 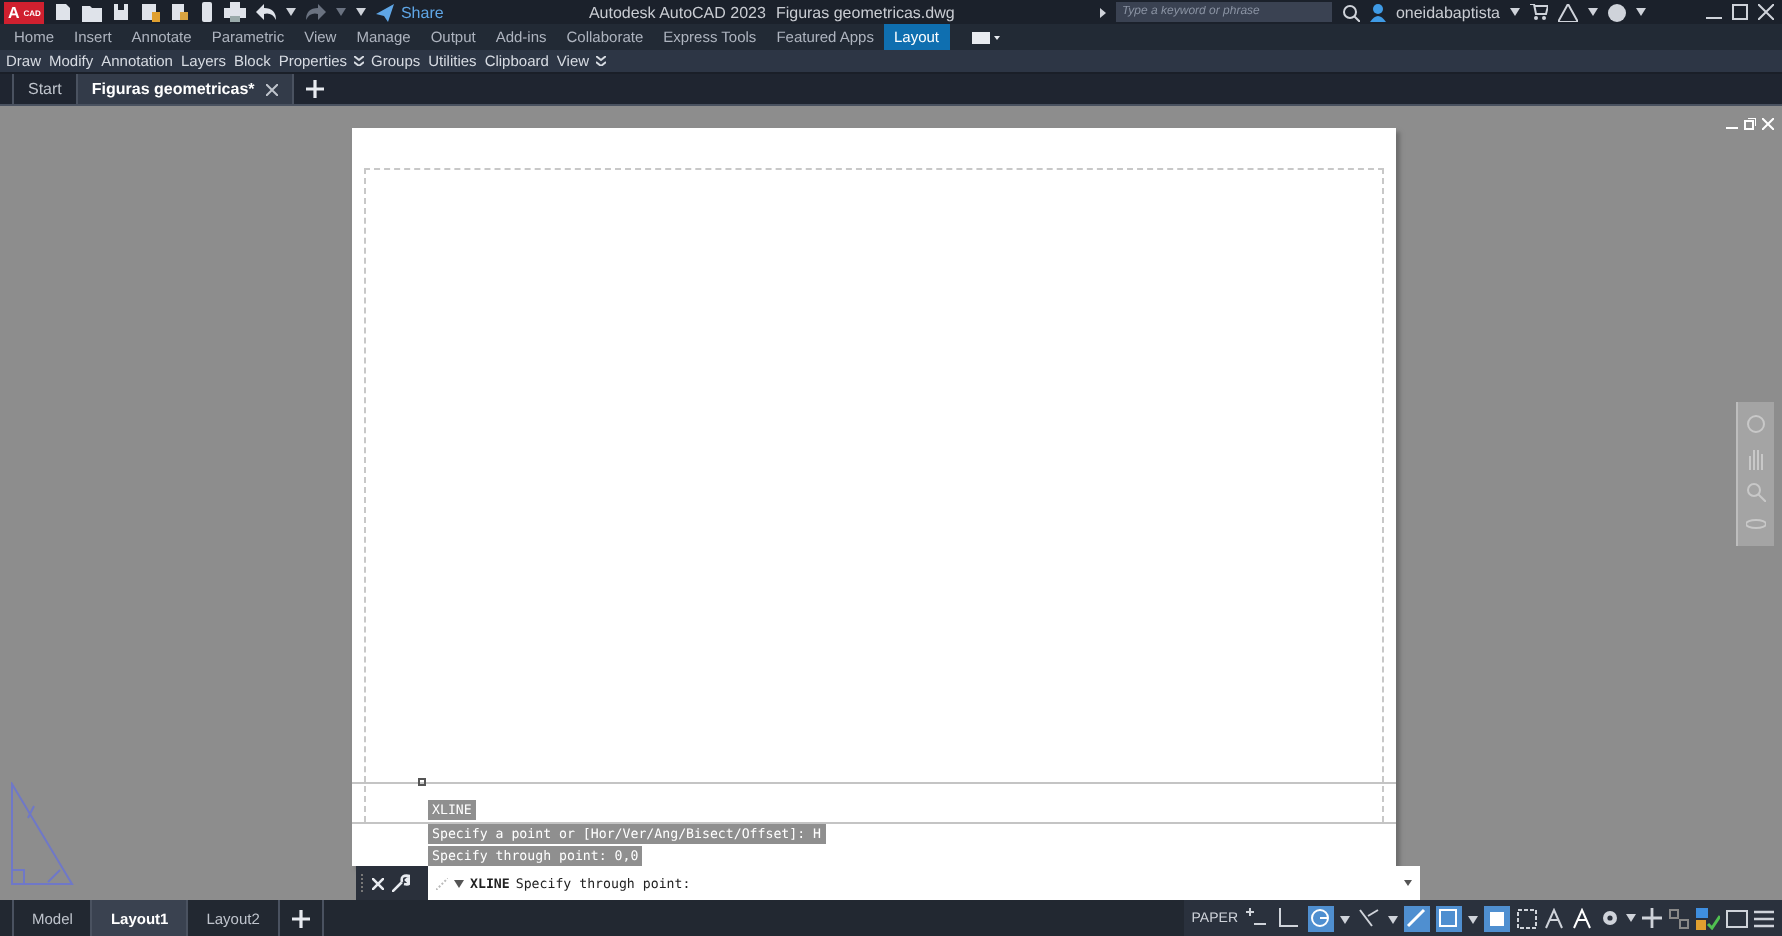 I want to click on expand-icon, so click(x=1102, y=12).